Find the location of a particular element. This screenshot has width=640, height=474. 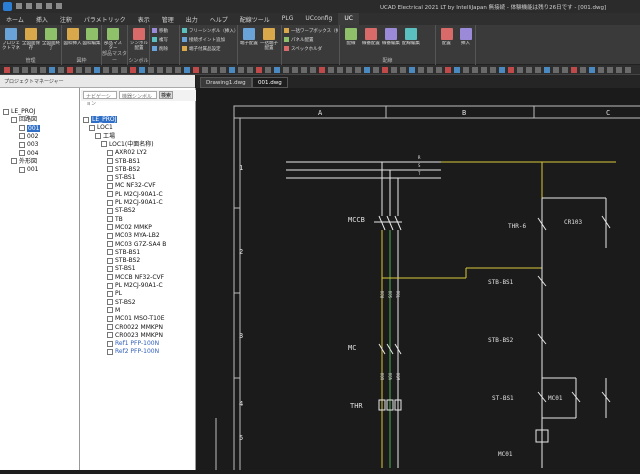

undo-icon is located at coordinates (49, 6).